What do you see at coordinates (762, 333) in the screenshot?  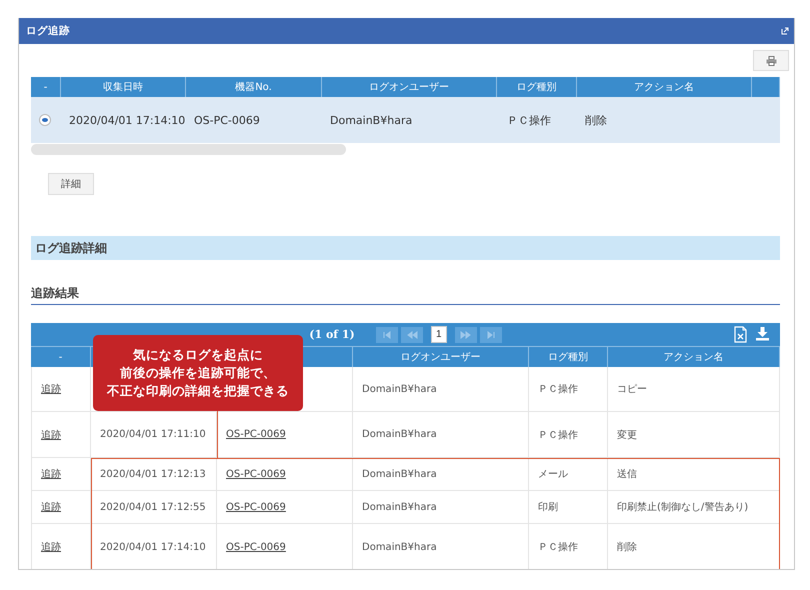 I see `download-icon` at bounding box center [762, 333].